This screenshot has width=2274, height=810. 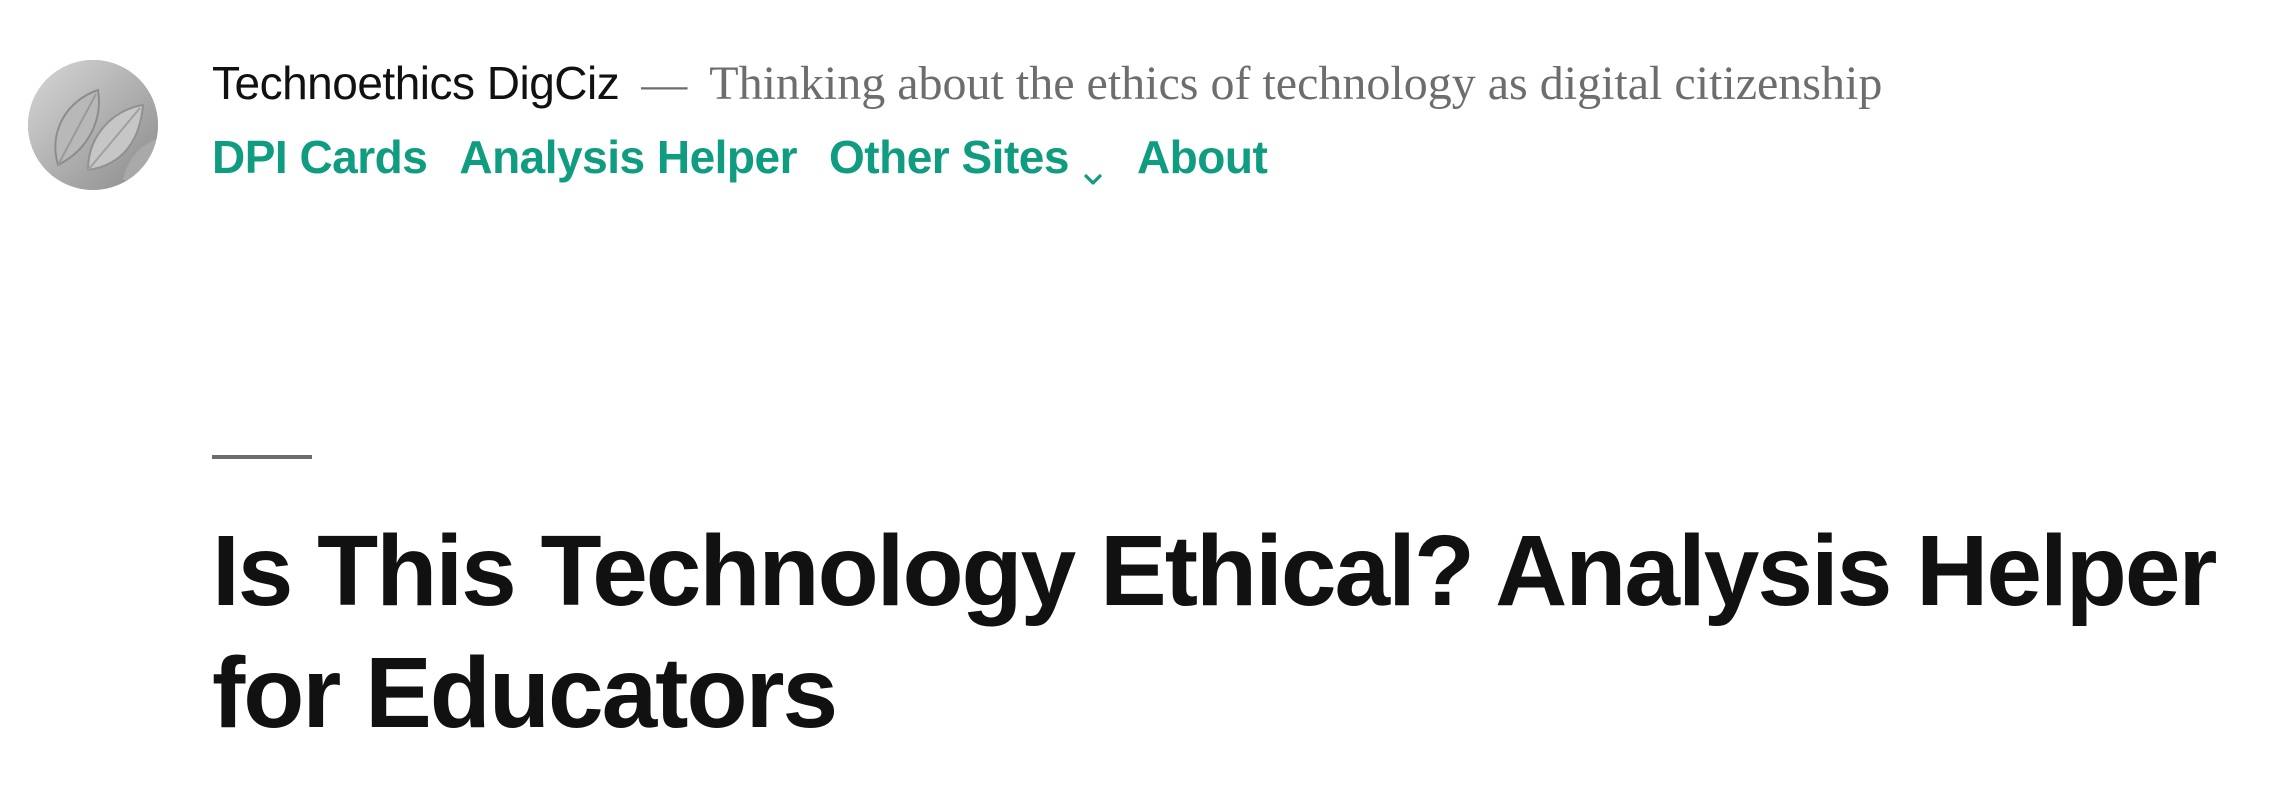 I want to click on nav-item-about: About, so click(x=1202, y=157).